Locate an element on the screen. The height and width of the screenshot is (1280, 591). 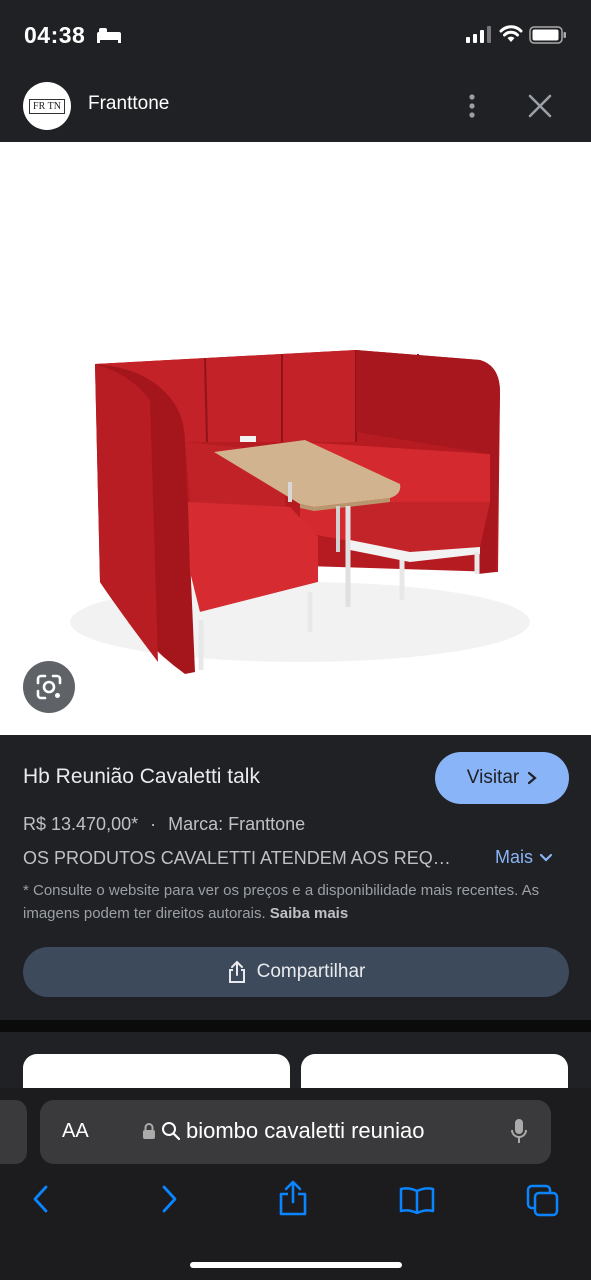
back-icon is located at coordinates (41, 1199).